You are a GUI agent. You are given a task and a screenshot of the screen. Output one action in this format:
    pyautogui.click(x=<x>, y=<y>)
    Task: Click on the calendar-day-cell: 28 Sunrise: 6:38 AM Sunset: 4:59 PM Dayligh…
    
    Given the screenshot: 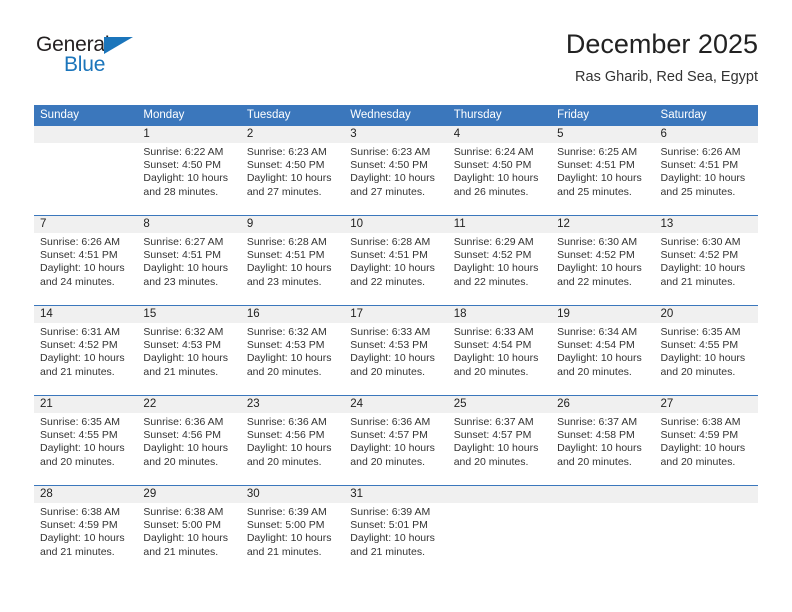 What is the action you would take?
    pyautogui.click(x=86, y=530)
    